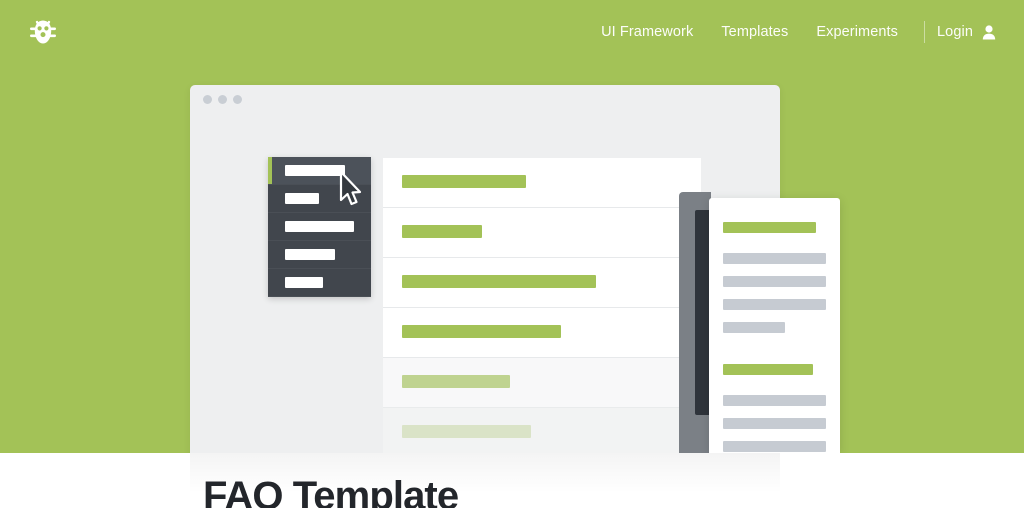 This screenshot has width=1024, height=508. Describe the element at coordinates (512, 480) in the screenshot. I see `content-section` at that location.